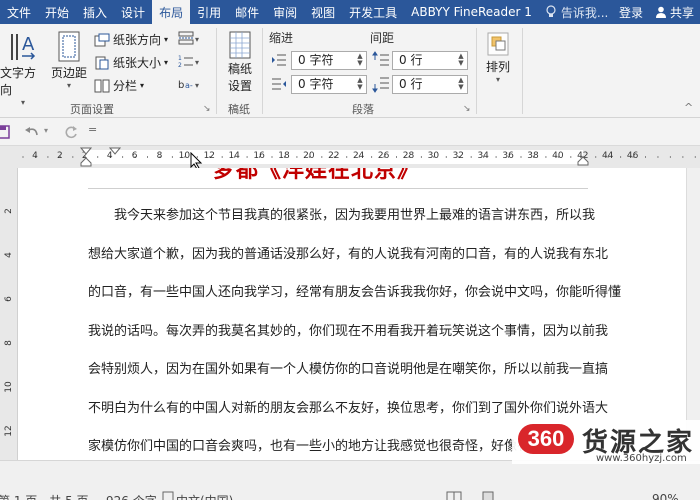 The height and width of the screenshot is (500, 700). What do you see at coordinates (430, 60) in the screenshot?
I see `spacing-before-field: 0 行 ▲ ▼` at bounding box center [430, 60].